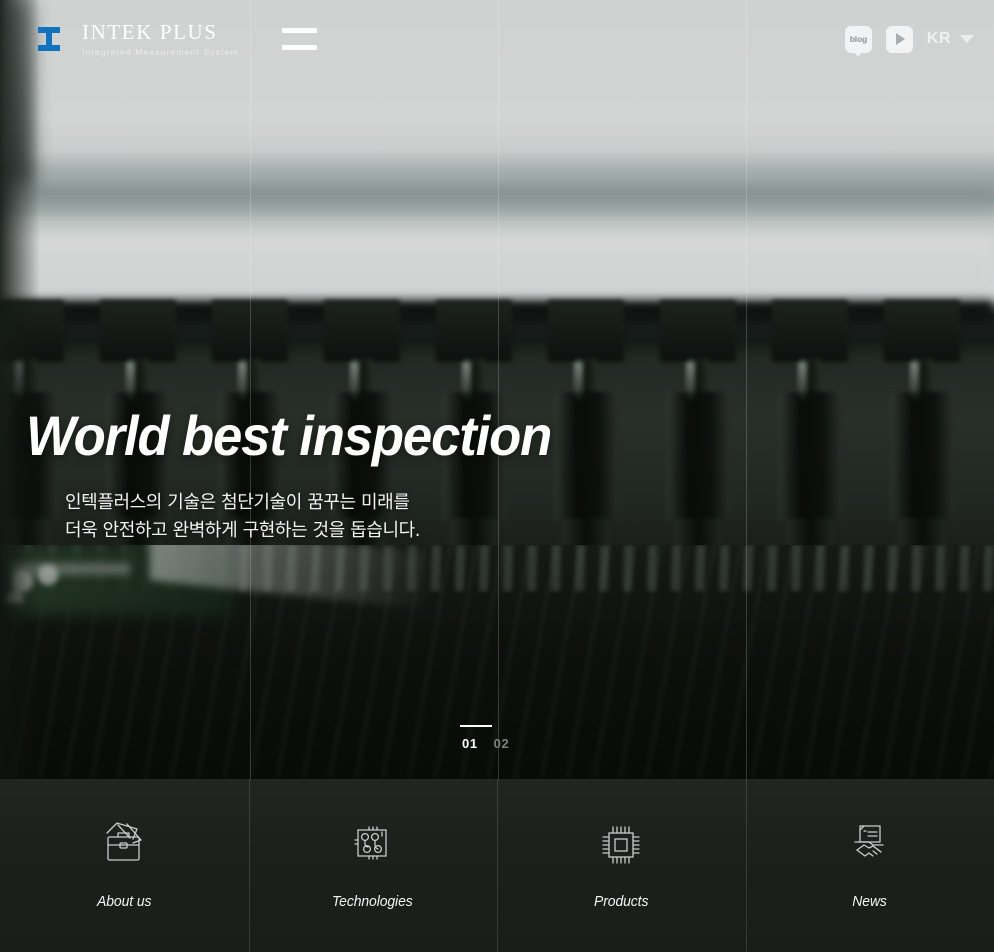 This screenshot has width=994, height=952. I want to click on quicknav-item-about-us: About us, so click(124, 865).